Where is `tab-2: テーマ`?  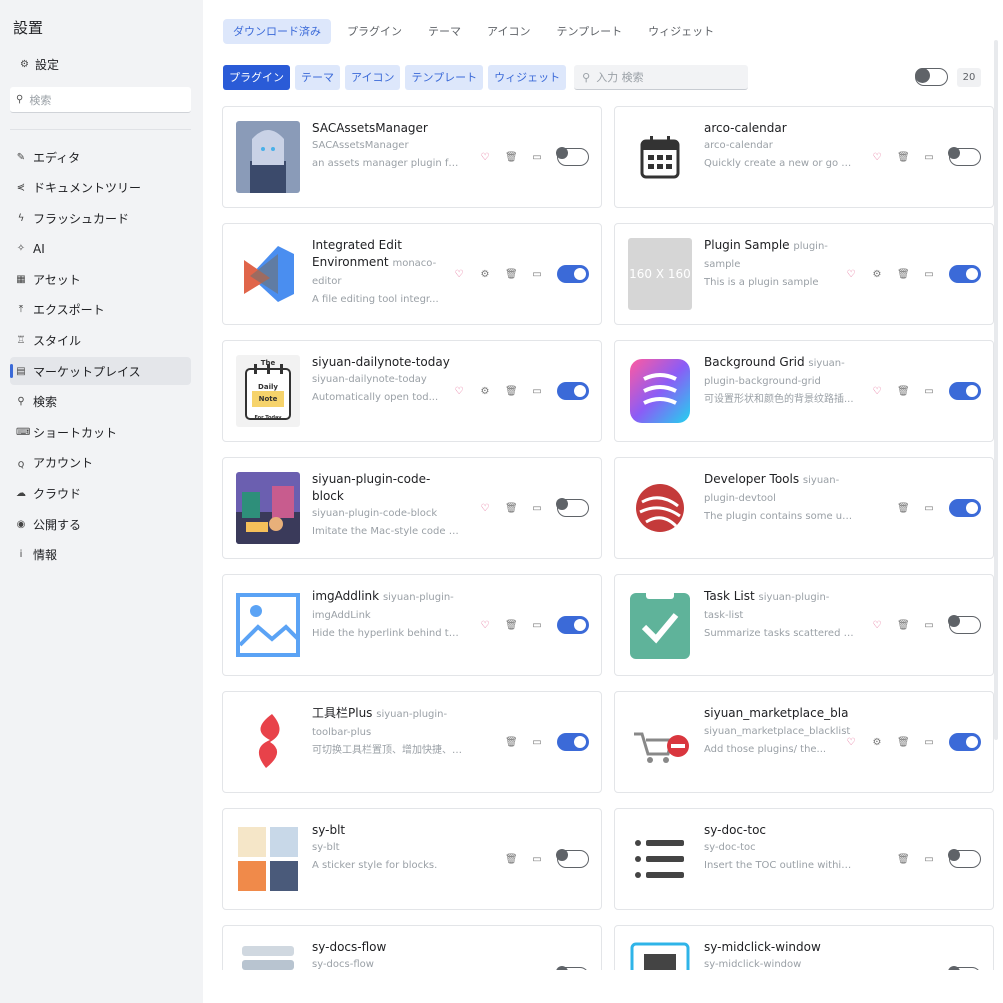
tab-2: テーマ is located at coordinates (444, 31).